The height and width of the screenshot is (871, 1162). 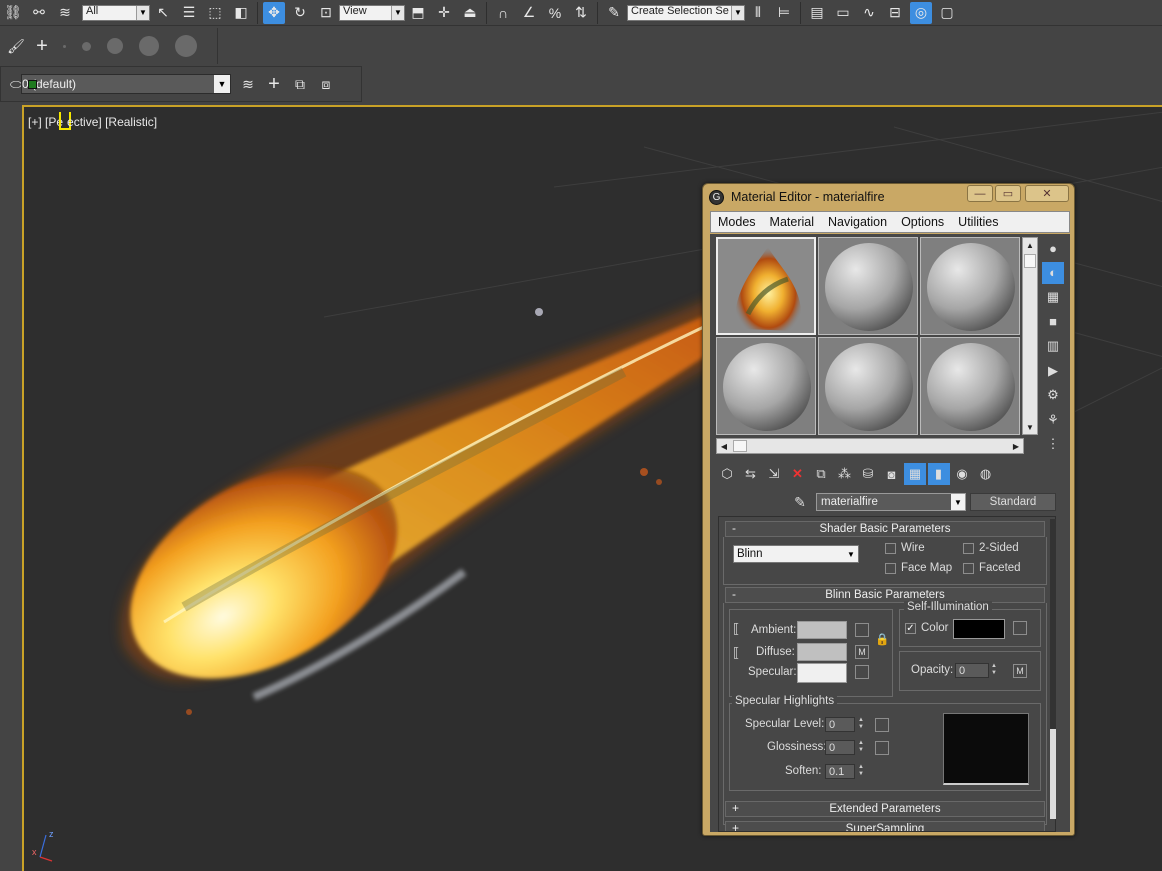 I want to click on percent-snap-icon: %, so click(x=555, y=13).